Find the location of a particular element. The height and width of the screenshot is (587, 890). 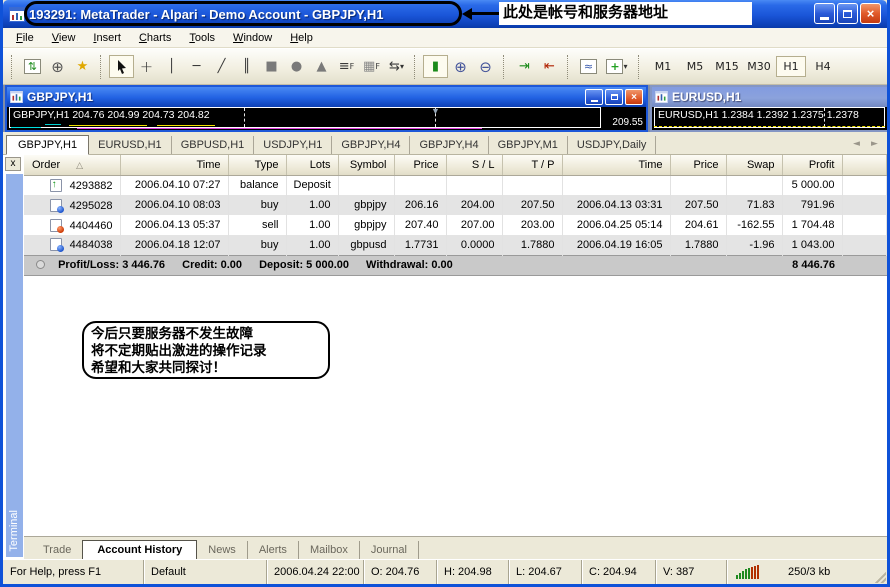

crosshair-icon: + is located at coordinates (146, 66).